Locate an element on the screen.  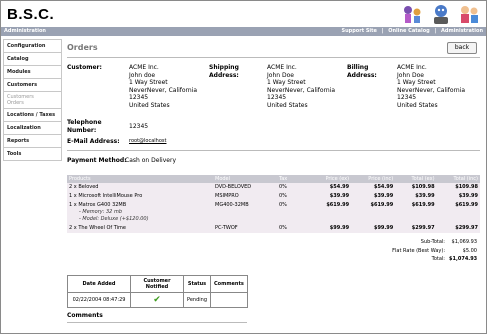
page-title: Orders is located at coordinates (82, 47).